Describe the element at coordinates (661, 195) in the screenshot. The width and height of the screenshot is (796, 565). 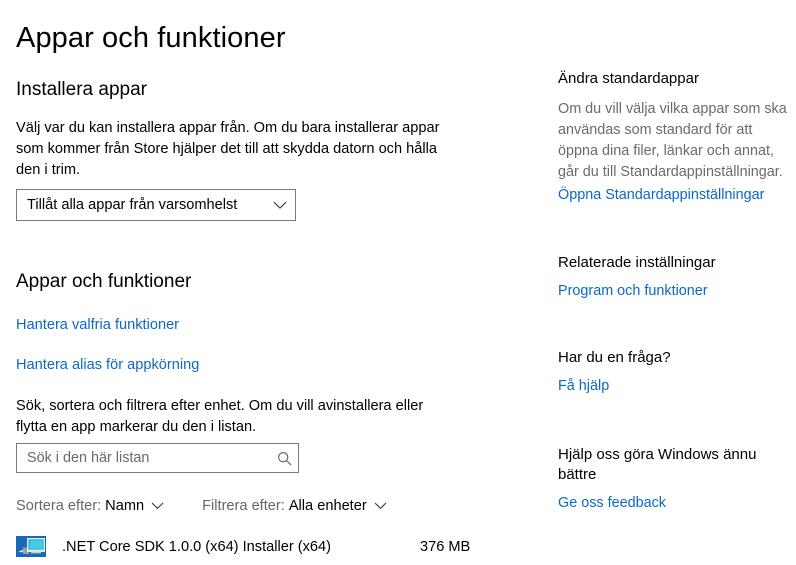
I see `link-open-default-app-settings: Öppna Standardappinställningar` at that location.